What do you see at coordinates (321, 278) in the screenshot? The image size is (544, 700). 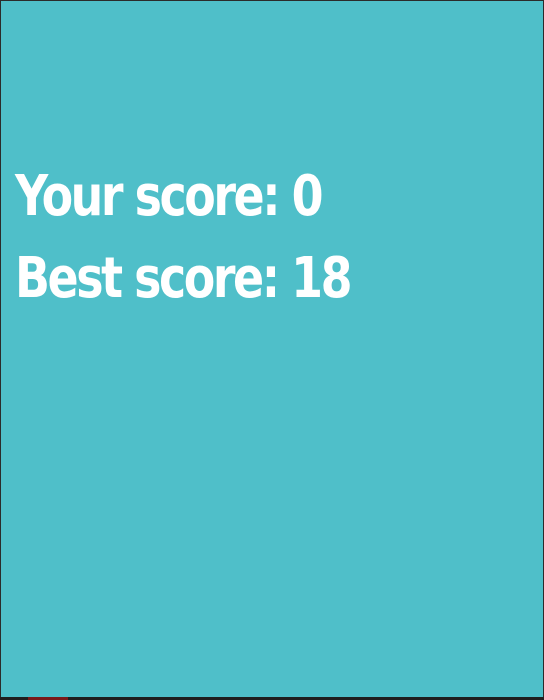 I see `best-score-value: 18` at bounding box center [321, 278].